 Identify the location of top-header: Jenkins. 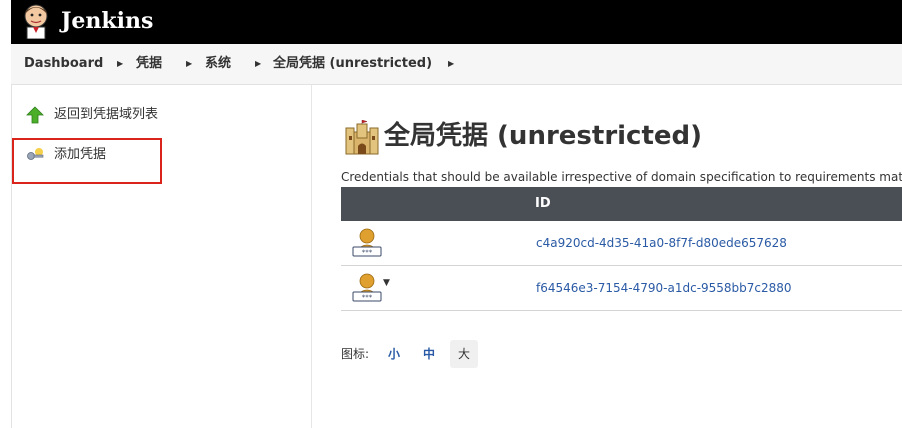
(456, 22).